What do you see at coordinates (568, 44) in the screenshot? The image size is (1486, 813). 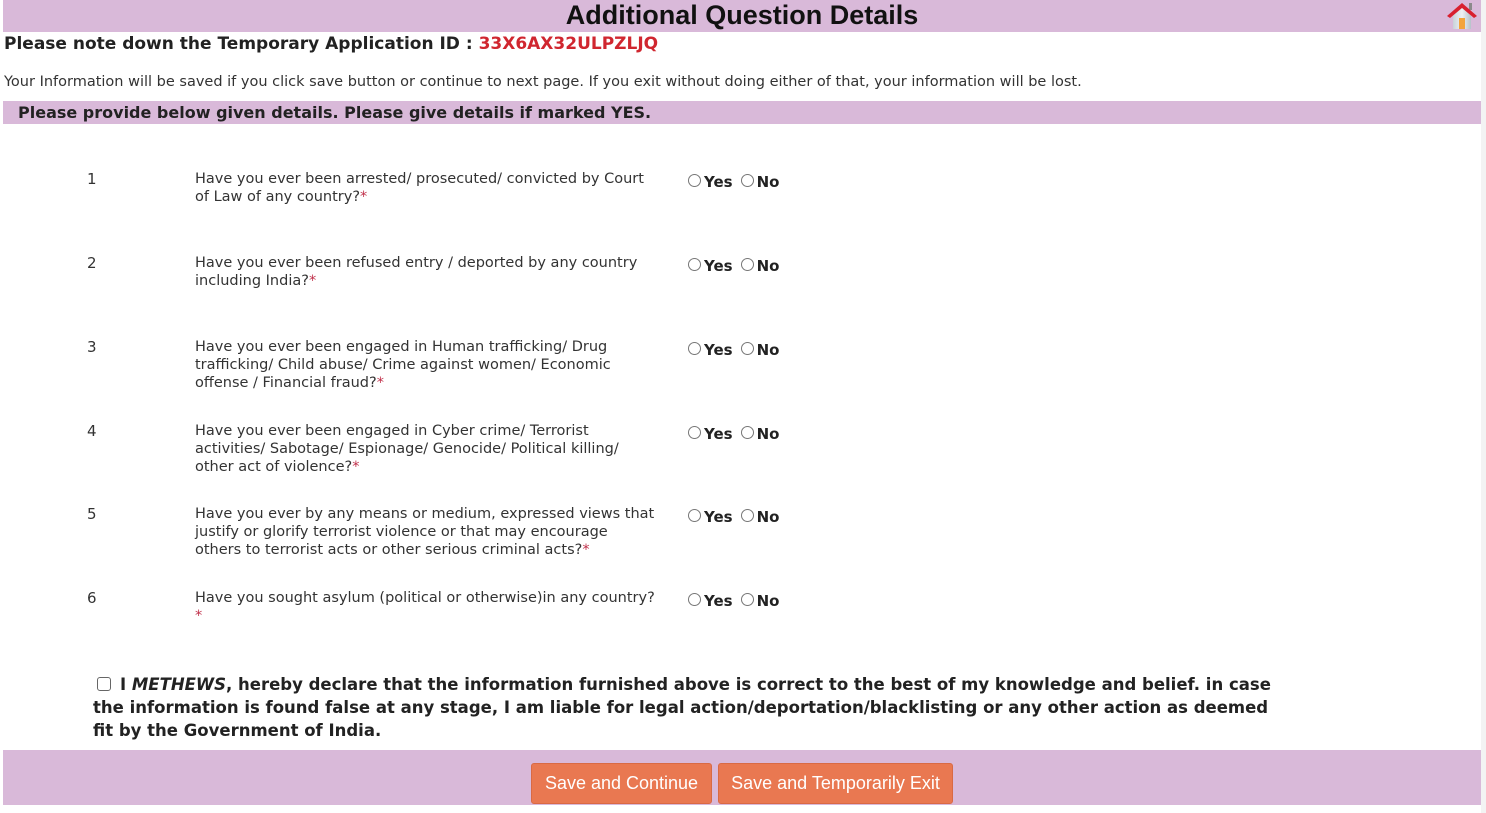 I see `application-id-value: 33X6AX32ULPZLJQ` at bounding box center [568, 44].